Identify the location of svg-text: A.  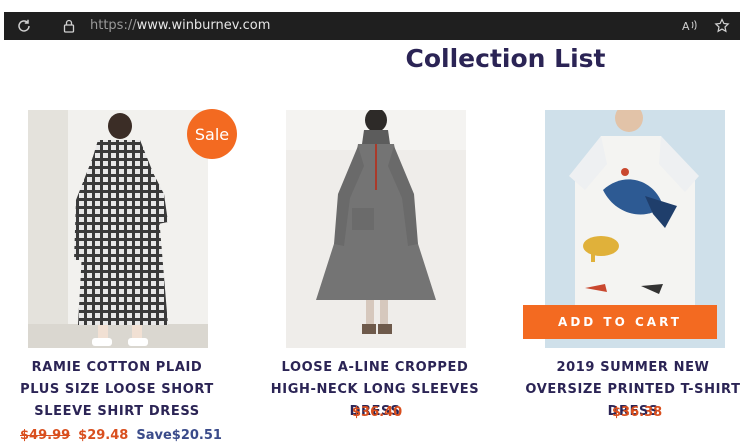
(686, 26).